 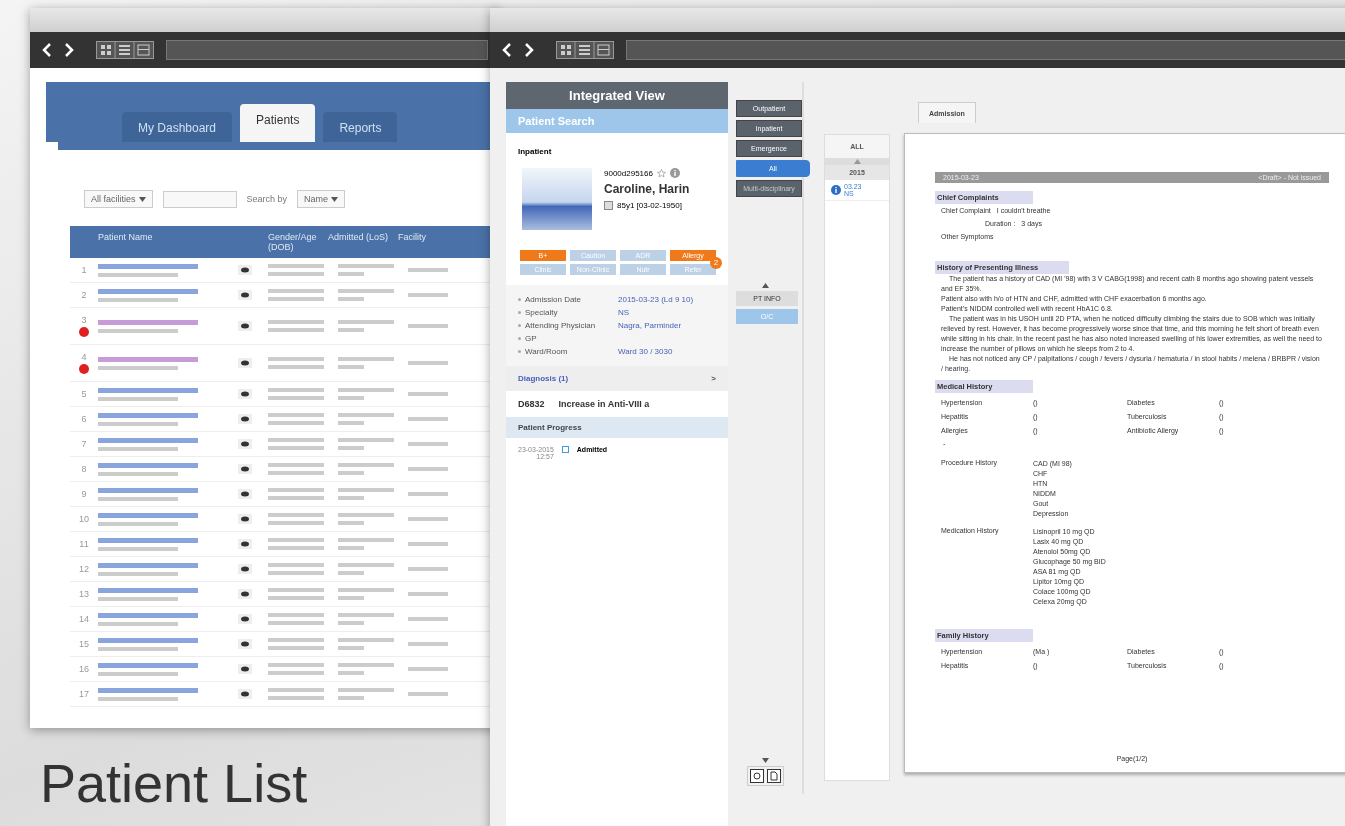 I want to click on diagnosis-code: D6832, so click(x=531, y=404).